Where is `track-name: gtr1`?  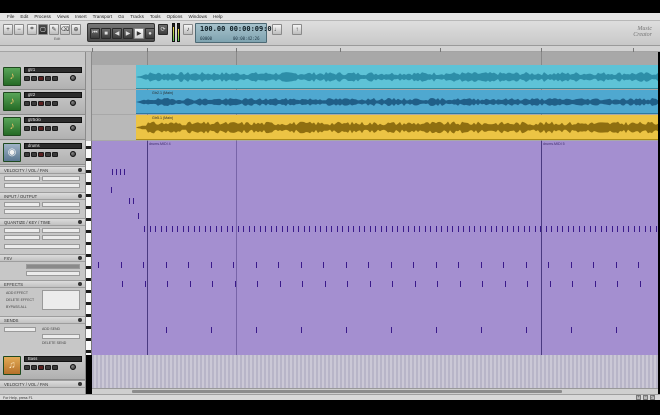
track-name: gtr1 is located at coordinates (53, 70).